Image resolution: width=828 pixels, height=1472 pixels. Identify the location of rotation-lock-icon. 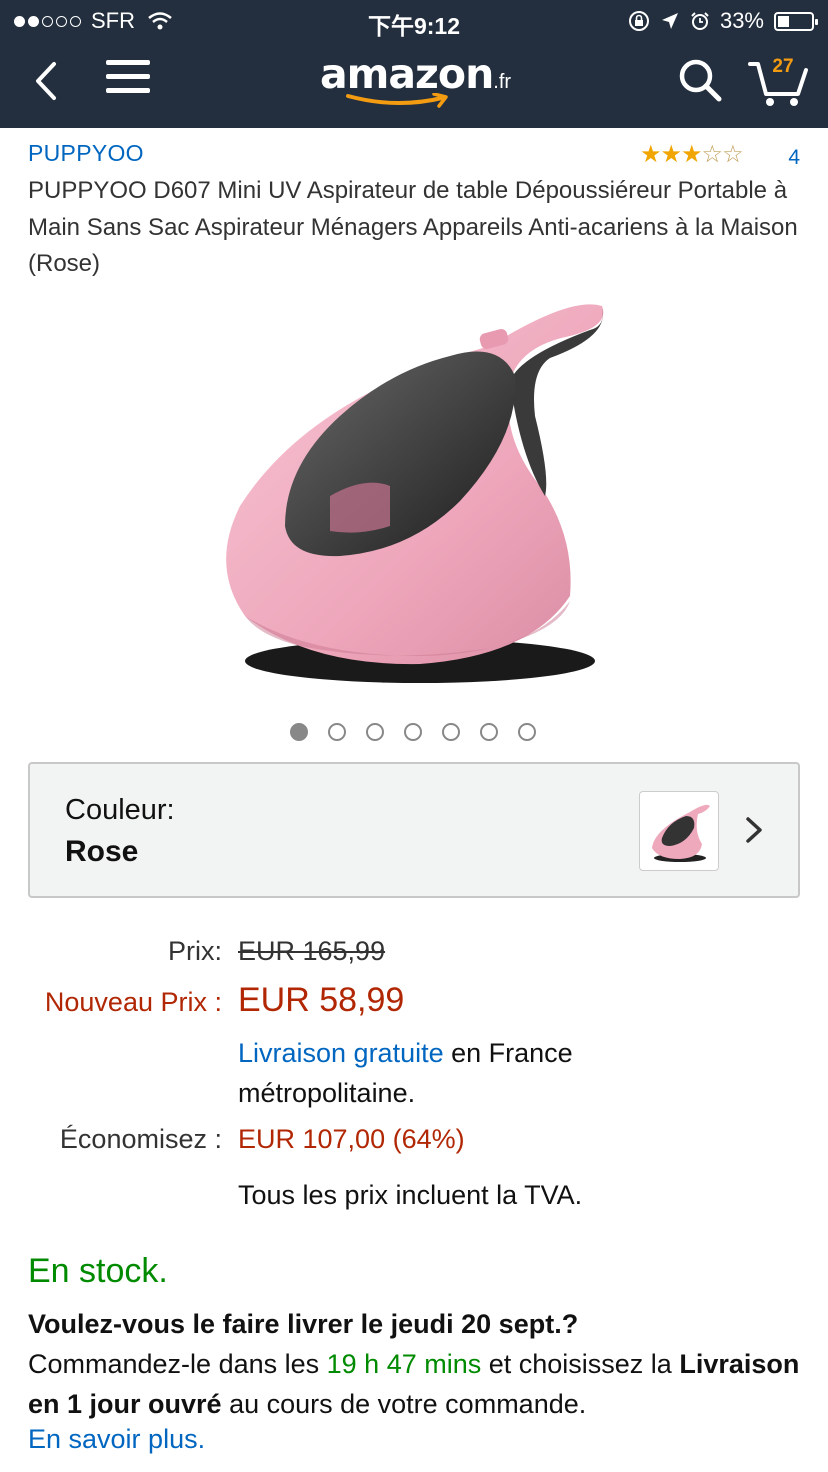
(638, 21).